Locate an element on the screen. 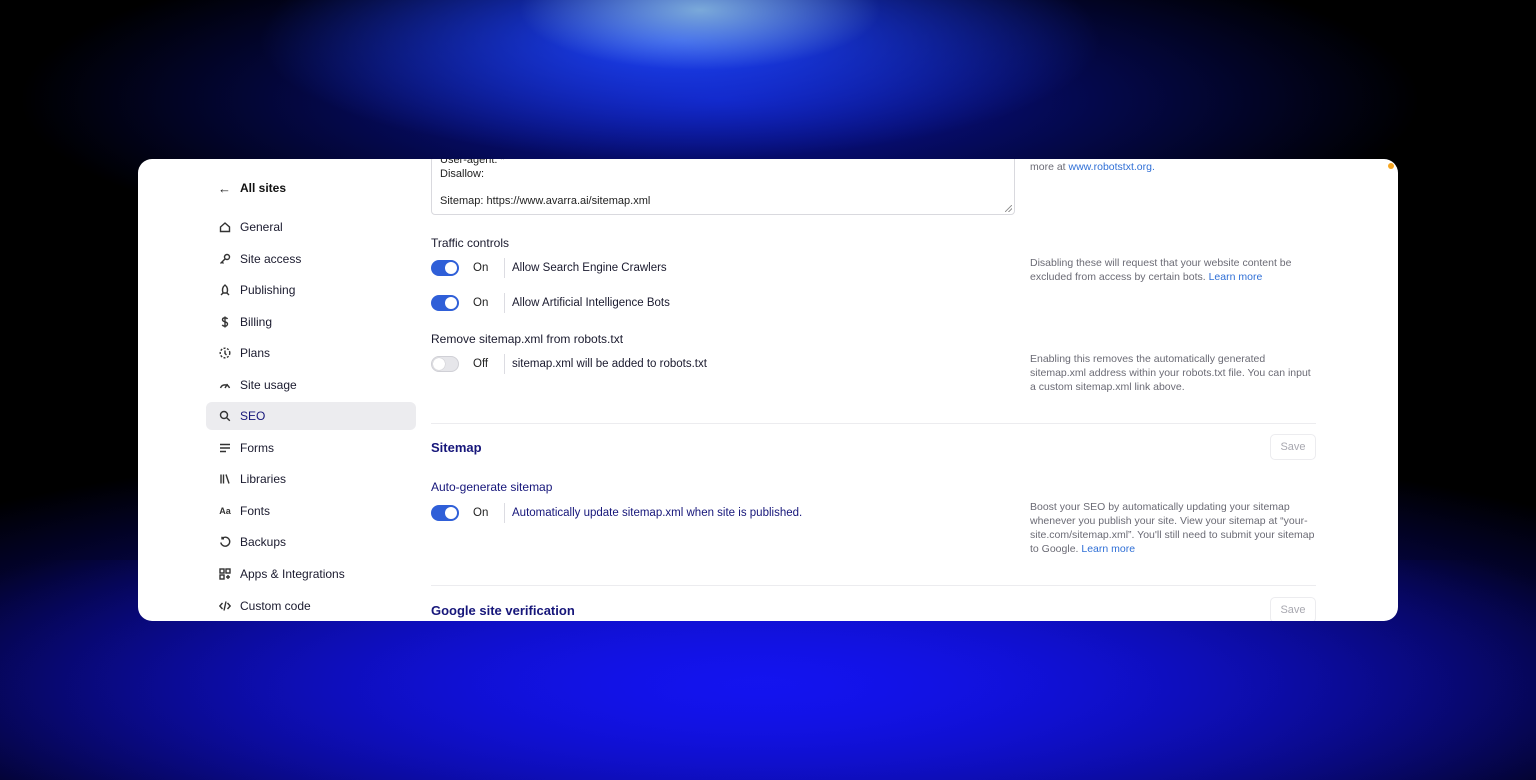 The height and width of the screenshot is (780, 1536). search-crawlers-row: On Allow Search Engine Crawlers is located at coordinates (549, 268).